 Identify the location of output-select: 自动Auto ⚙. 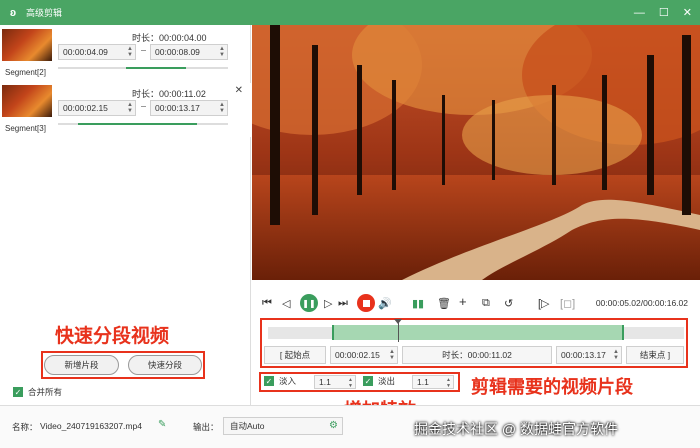
(283, 426).